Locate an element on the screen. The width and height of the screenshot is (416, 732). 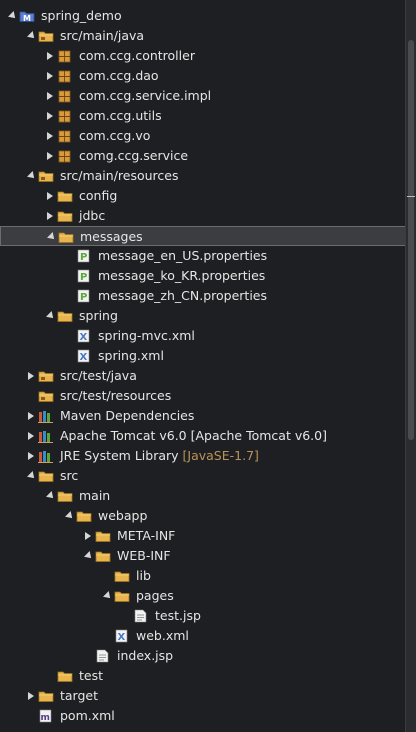
tree-item-name: src/test/resources is located at coordinates (116, 395).